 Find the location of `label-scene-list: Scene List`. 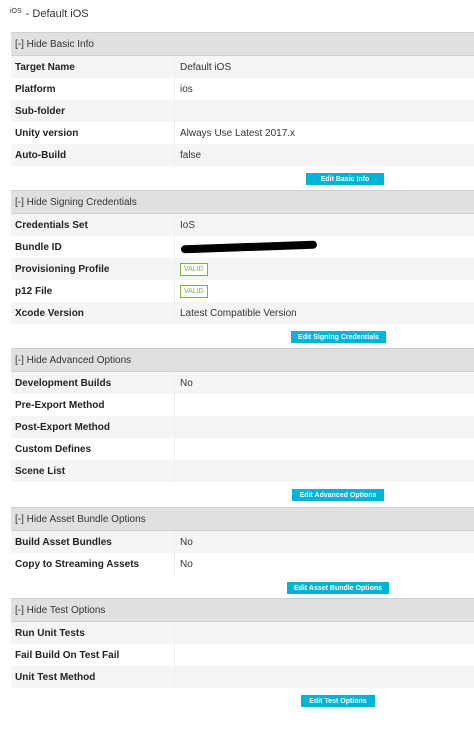

label-scene-list: Scene List is located at coordinates (93, 471).